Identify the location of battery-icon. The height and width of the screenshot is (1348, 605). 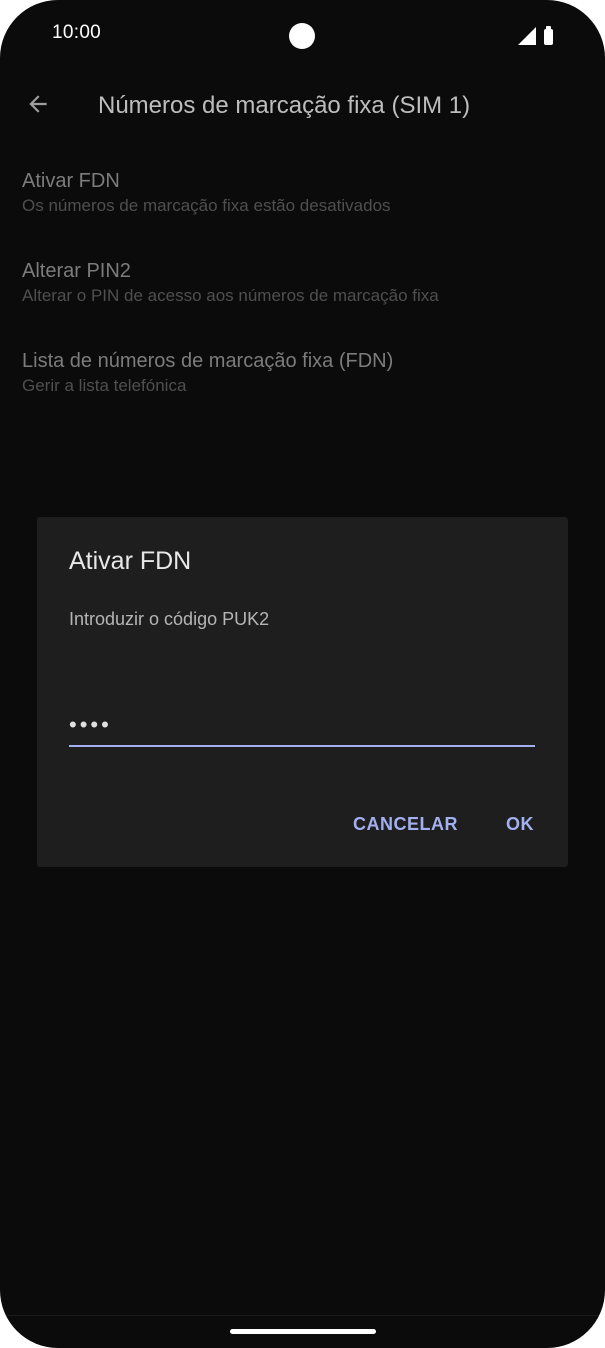
(548, 35).